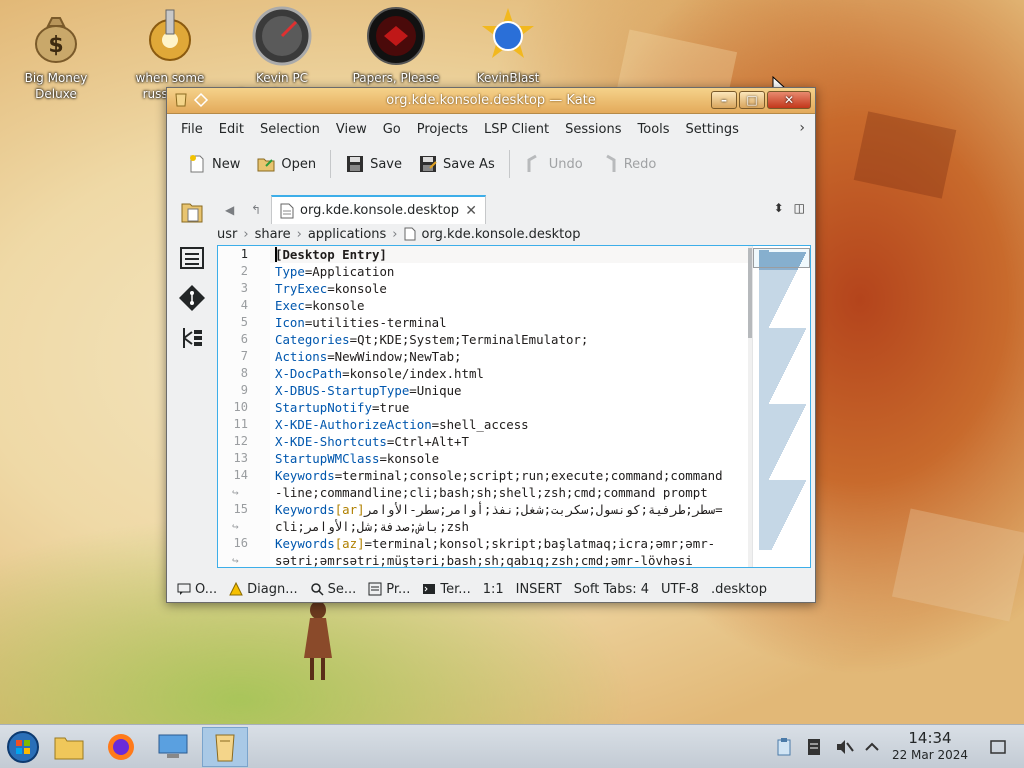 This screenshot has width=1024, height=768. I want to click on window-titlebar: org.kde.konsole.desktop — Kate – □ ✕, so click(491, 101).